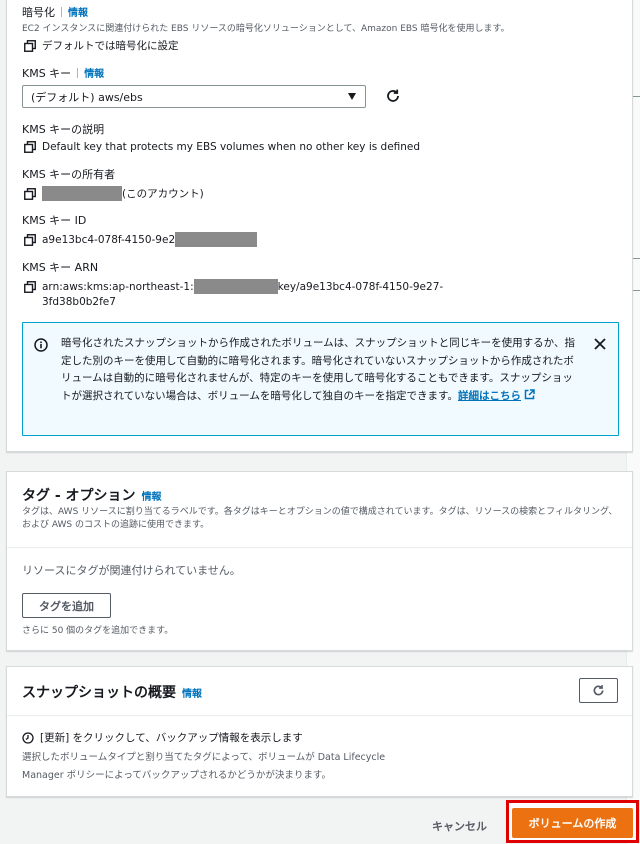 This screenshot has height=844, width=640. I want to click on clock-icon, so click(28, 737).